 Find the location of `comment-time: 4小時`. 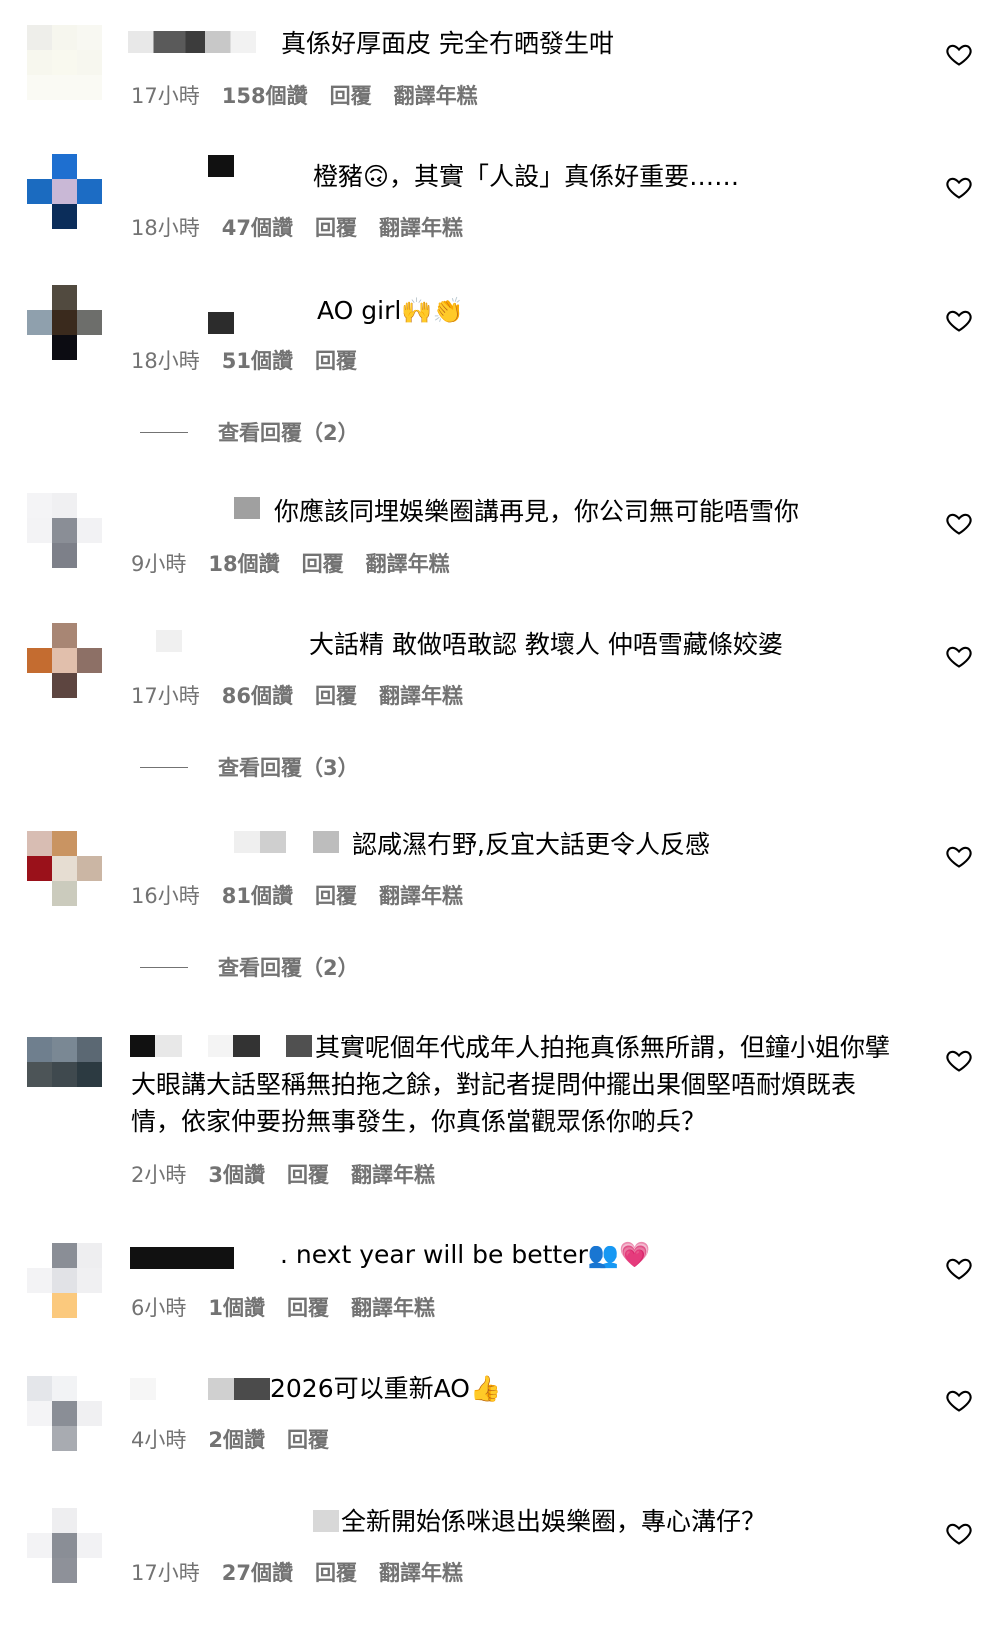

comment-time: 4小時 is located at coordinates (159, 1440).